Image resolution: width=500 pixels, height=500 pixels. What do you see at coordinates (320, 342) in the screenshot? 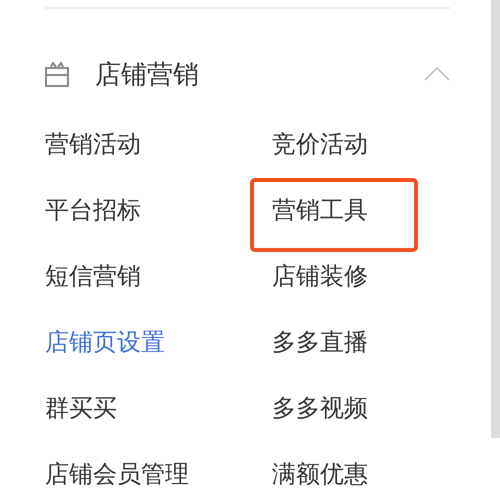
I see `menu-link: 多多直播` at bounding box center [320, 342].